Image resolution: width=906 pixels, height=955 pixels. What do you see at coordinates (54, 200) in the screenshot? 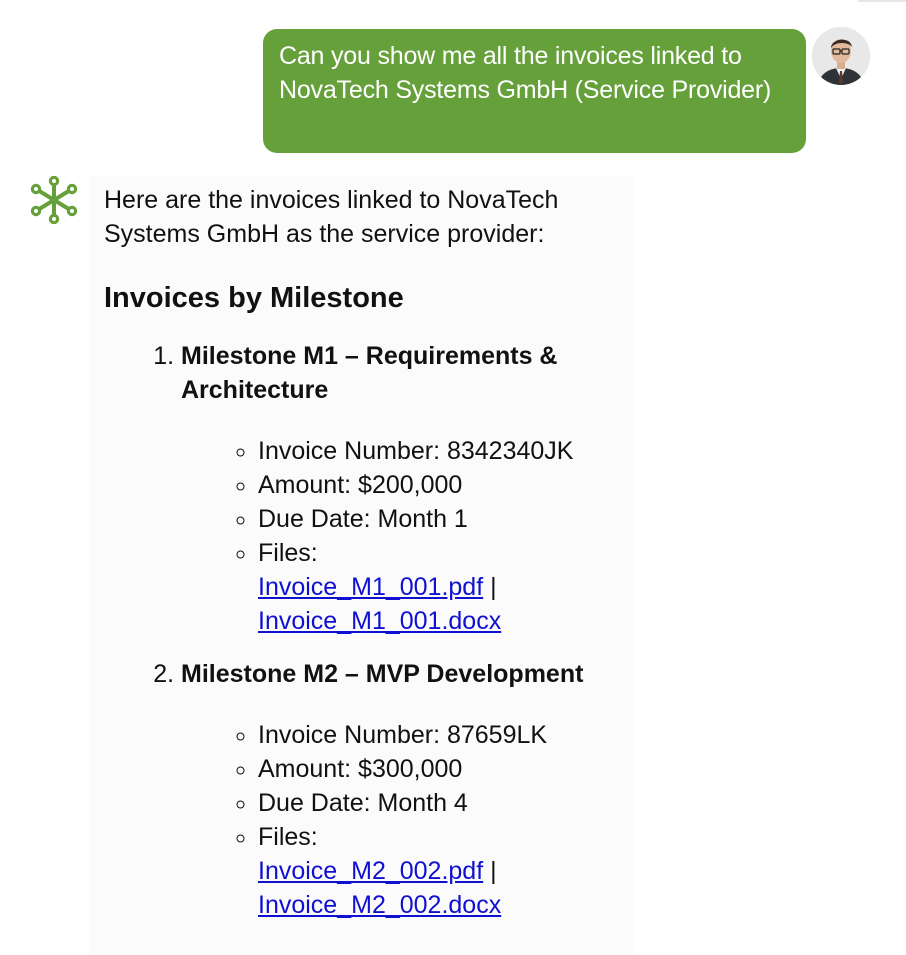
I see `assistant-network-icon` at bounding box center [54, 200].